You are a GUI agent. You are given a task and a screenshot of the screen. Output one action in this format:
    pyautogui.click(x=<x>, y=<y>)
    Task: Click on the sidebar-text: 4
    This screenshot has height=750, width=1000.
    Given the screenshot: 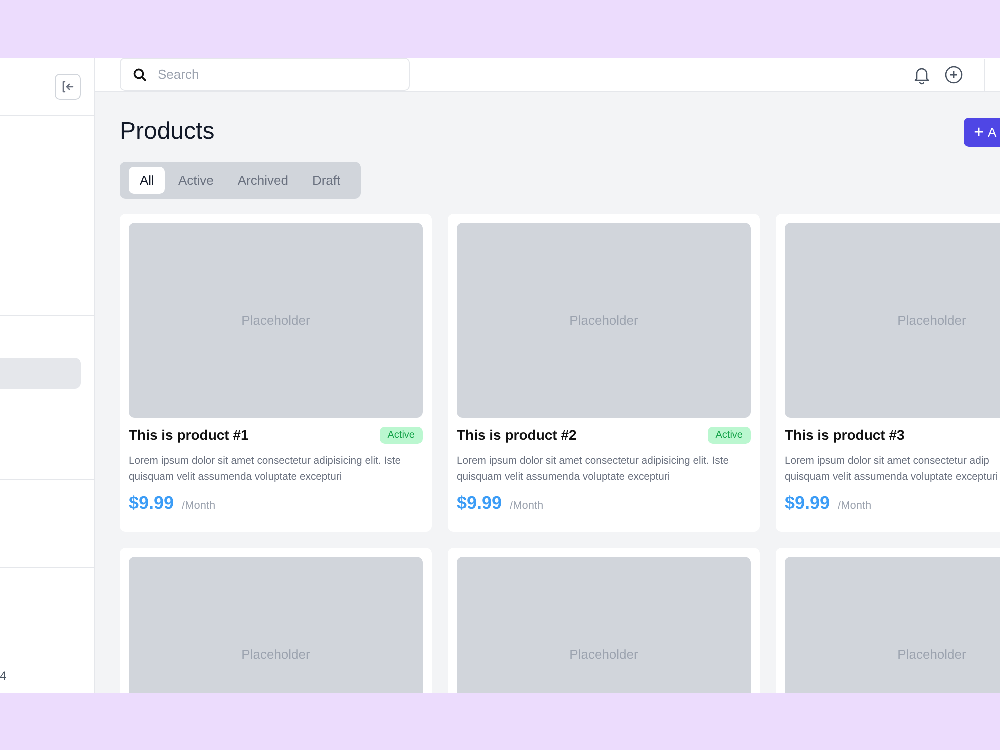 What is the action you would take?
    pyautogui.click(x=3, y=676)
    